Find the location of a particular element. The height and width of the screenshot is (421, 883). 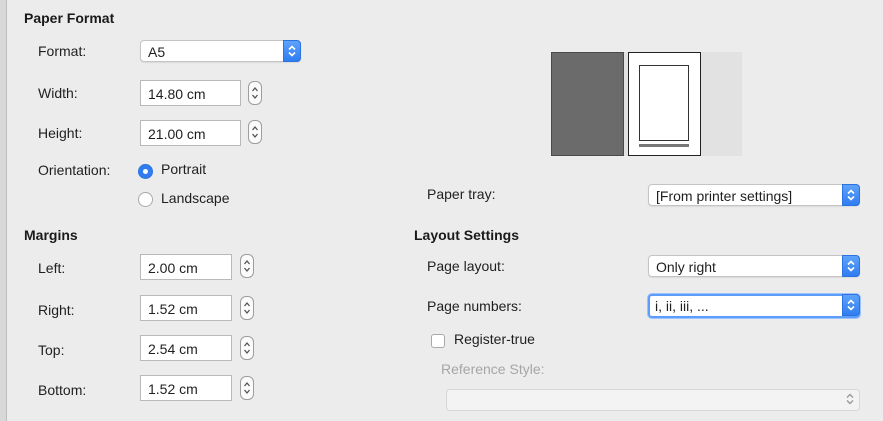

width-value: 14.80 cm is located at coordinates (177, 94).